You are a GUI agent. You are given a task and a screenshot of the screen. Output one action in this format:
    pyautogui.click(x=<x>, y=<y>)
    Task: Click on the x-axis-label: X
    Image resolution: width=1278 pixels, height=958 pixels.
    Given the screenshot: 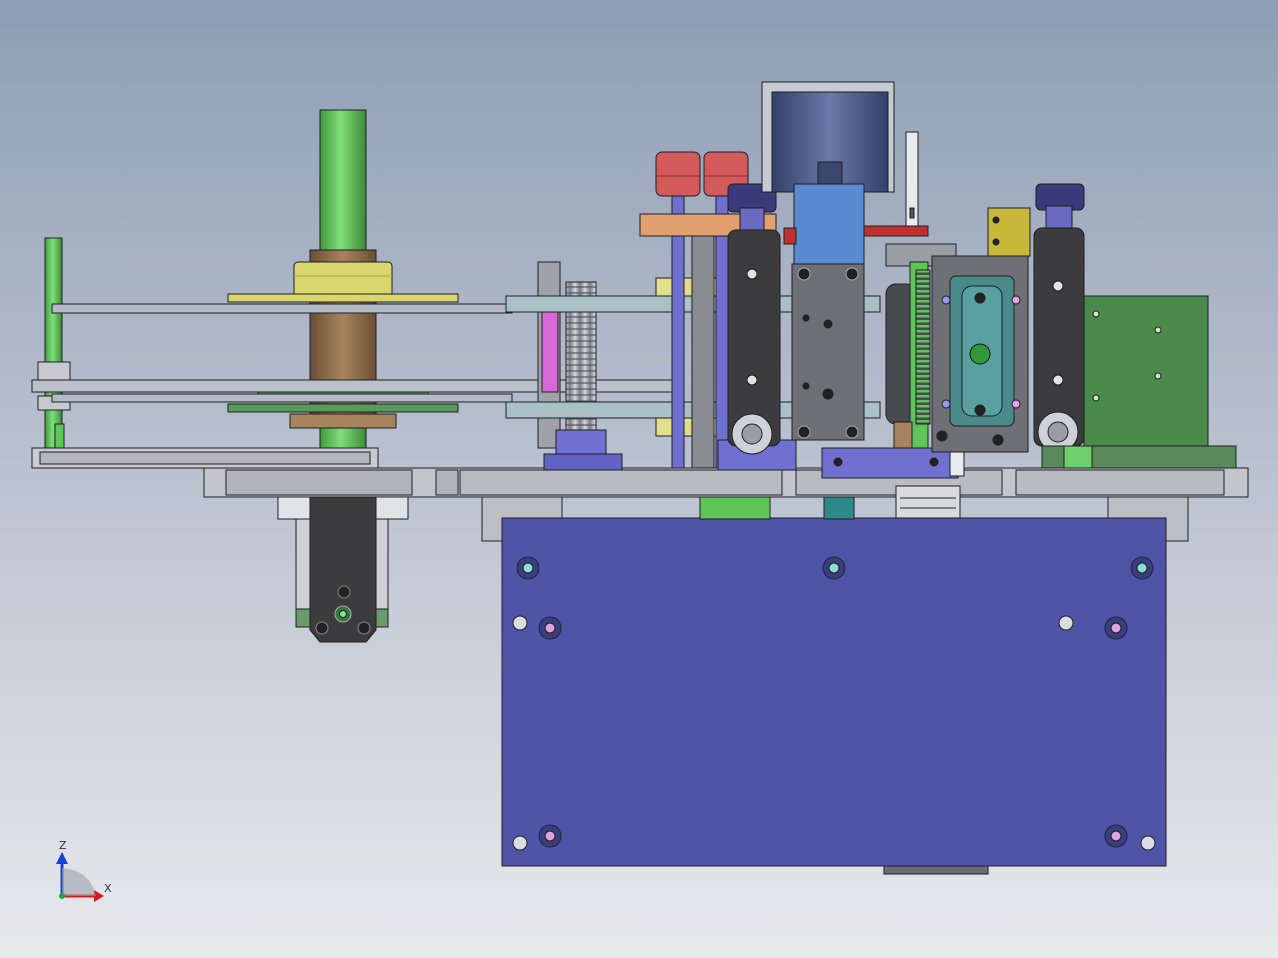 What is the action you would take?
    pyautogui.click(x=108, y=888)
    